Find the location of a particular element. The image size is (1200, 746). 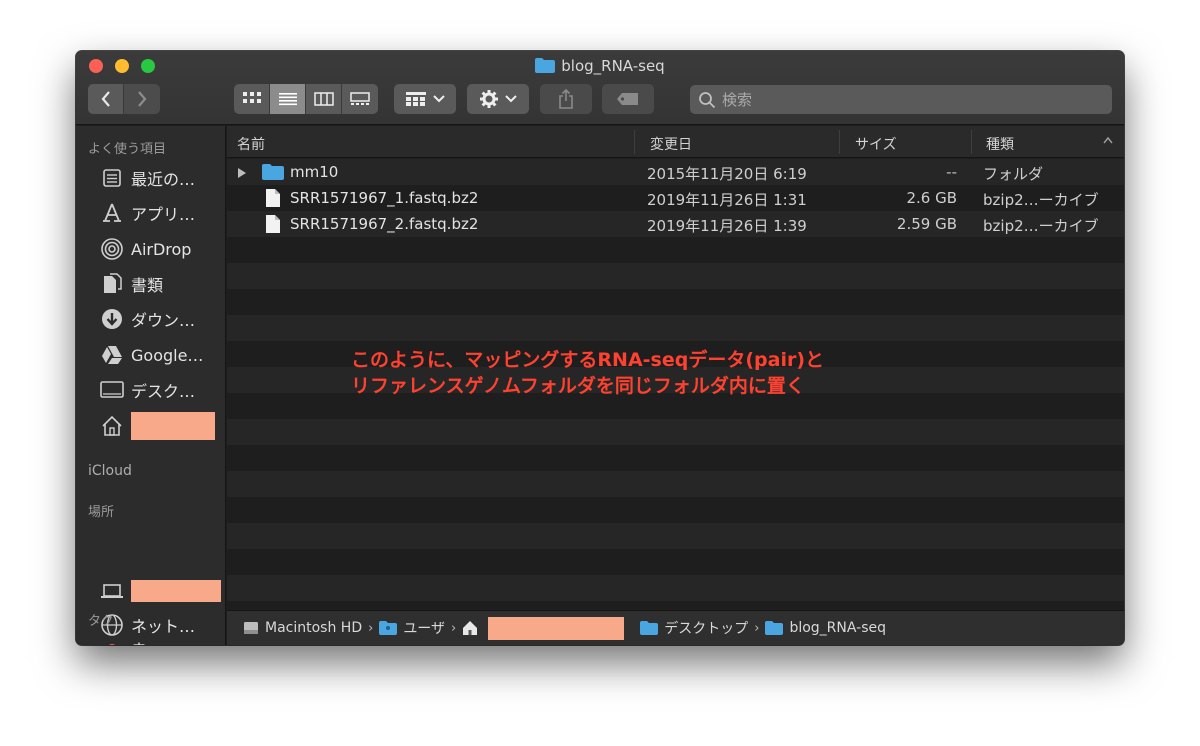

search-field is located at coordinates (901, 99).